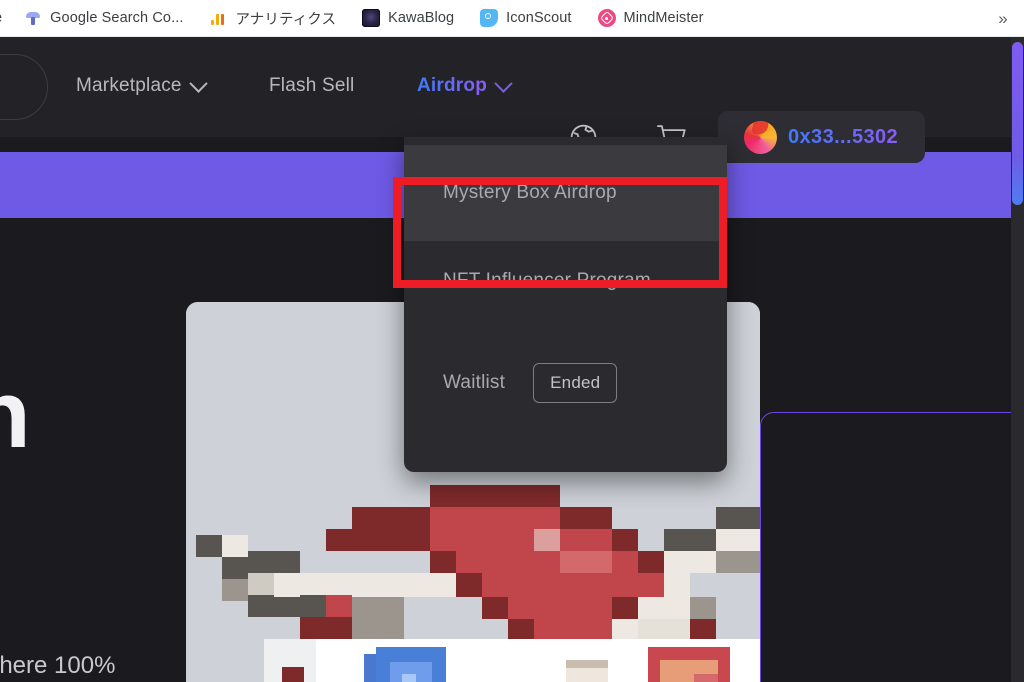  I want to click on bookmark-label: e, so click(1, 18).